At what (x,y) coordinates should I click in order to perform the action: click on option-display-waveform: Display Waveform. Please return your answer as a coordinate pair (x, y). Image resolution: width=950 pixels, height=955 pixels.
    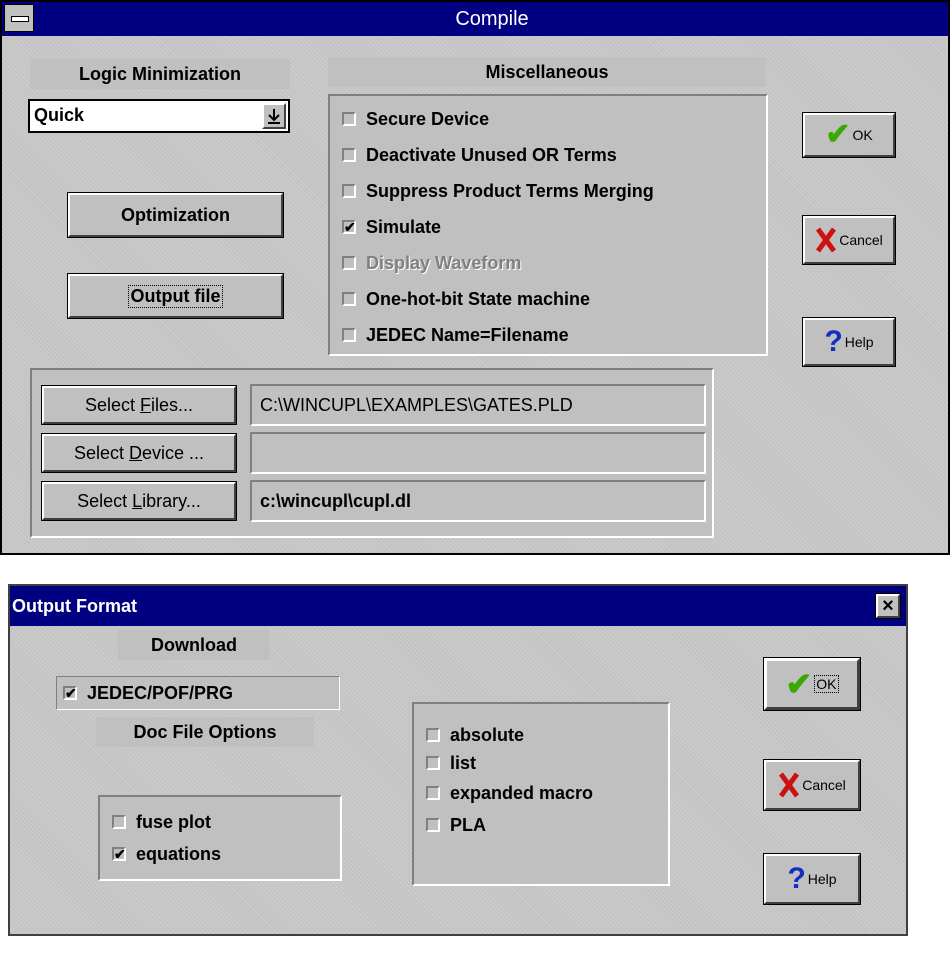
    Looking at the image, I should click on (431, 263).